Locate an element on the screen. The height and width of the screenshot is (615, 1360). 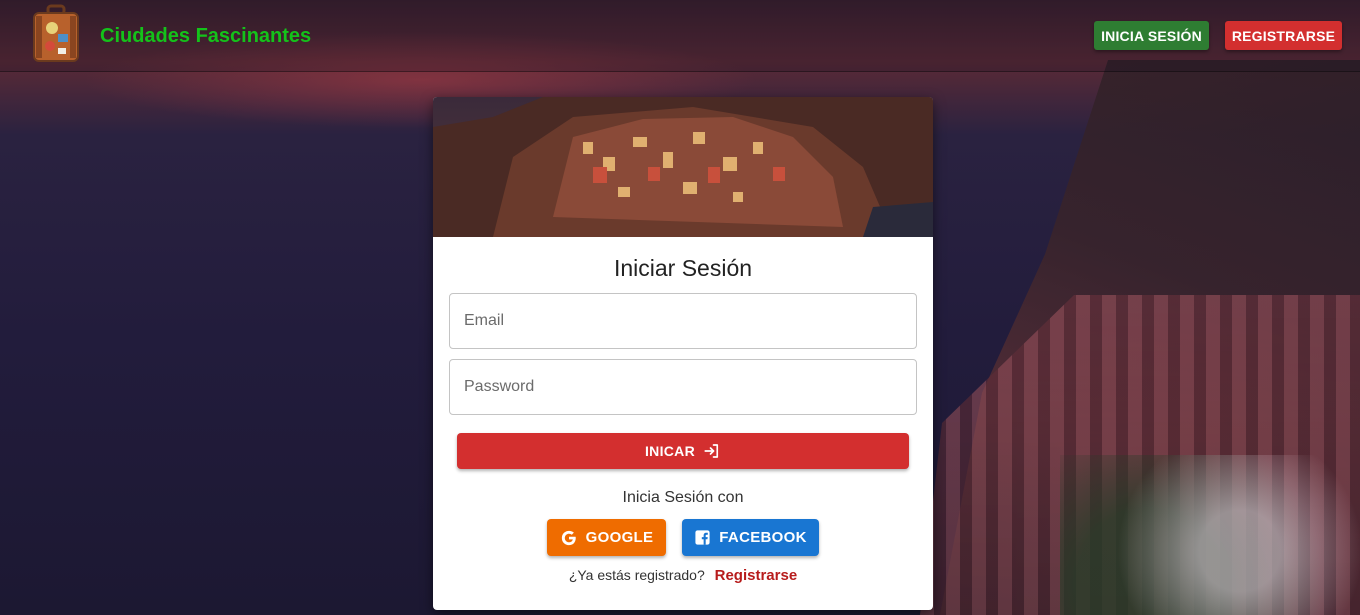
suitcase-icon is located at coordinates (56, 34).